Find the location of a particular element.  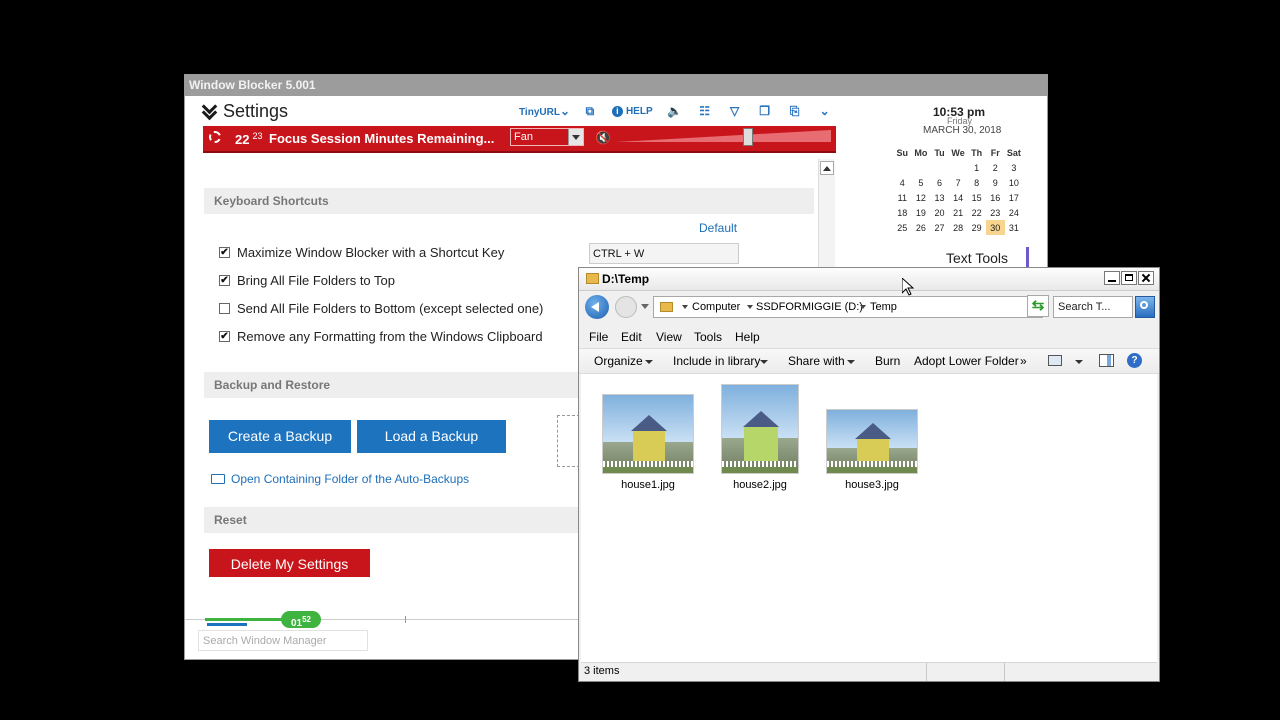

calendar-day: 4 is located at coordinates (902, 182).